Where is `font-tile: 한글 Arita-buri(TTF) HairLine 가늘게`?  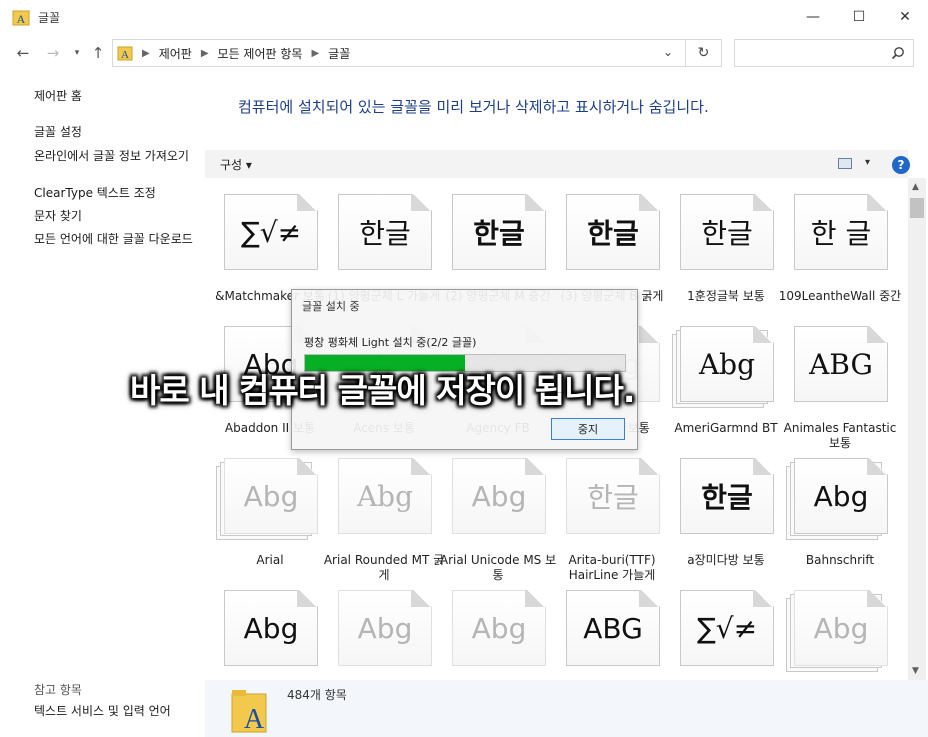
font-tile: 한글 Arita-buri(TTF) HairLine 가늘게 is located at coordinates (612, 520).